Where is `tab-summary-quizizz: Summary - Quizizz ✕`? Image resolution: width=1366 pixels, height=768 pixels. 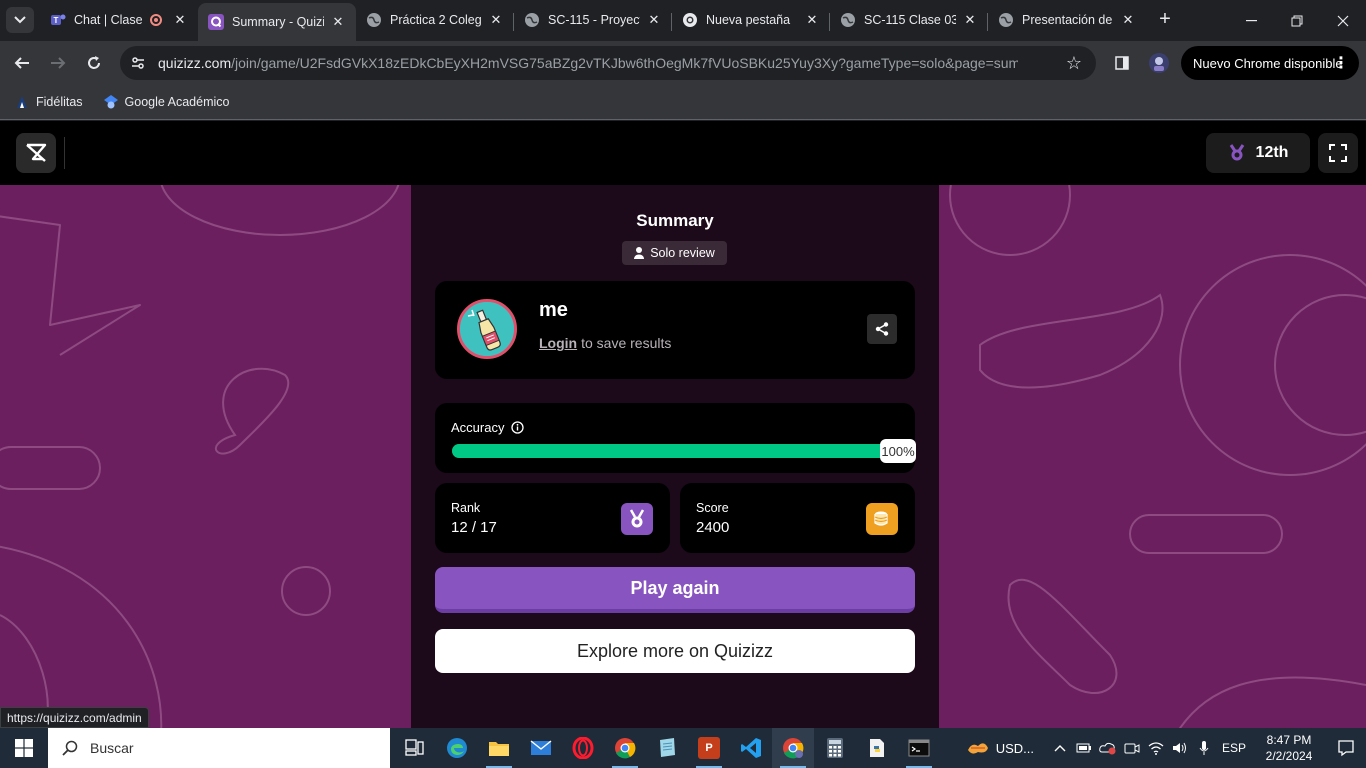
tab-summary-quizizz: Summary - Quizizz ✕ is located at coordinates (277, 22).